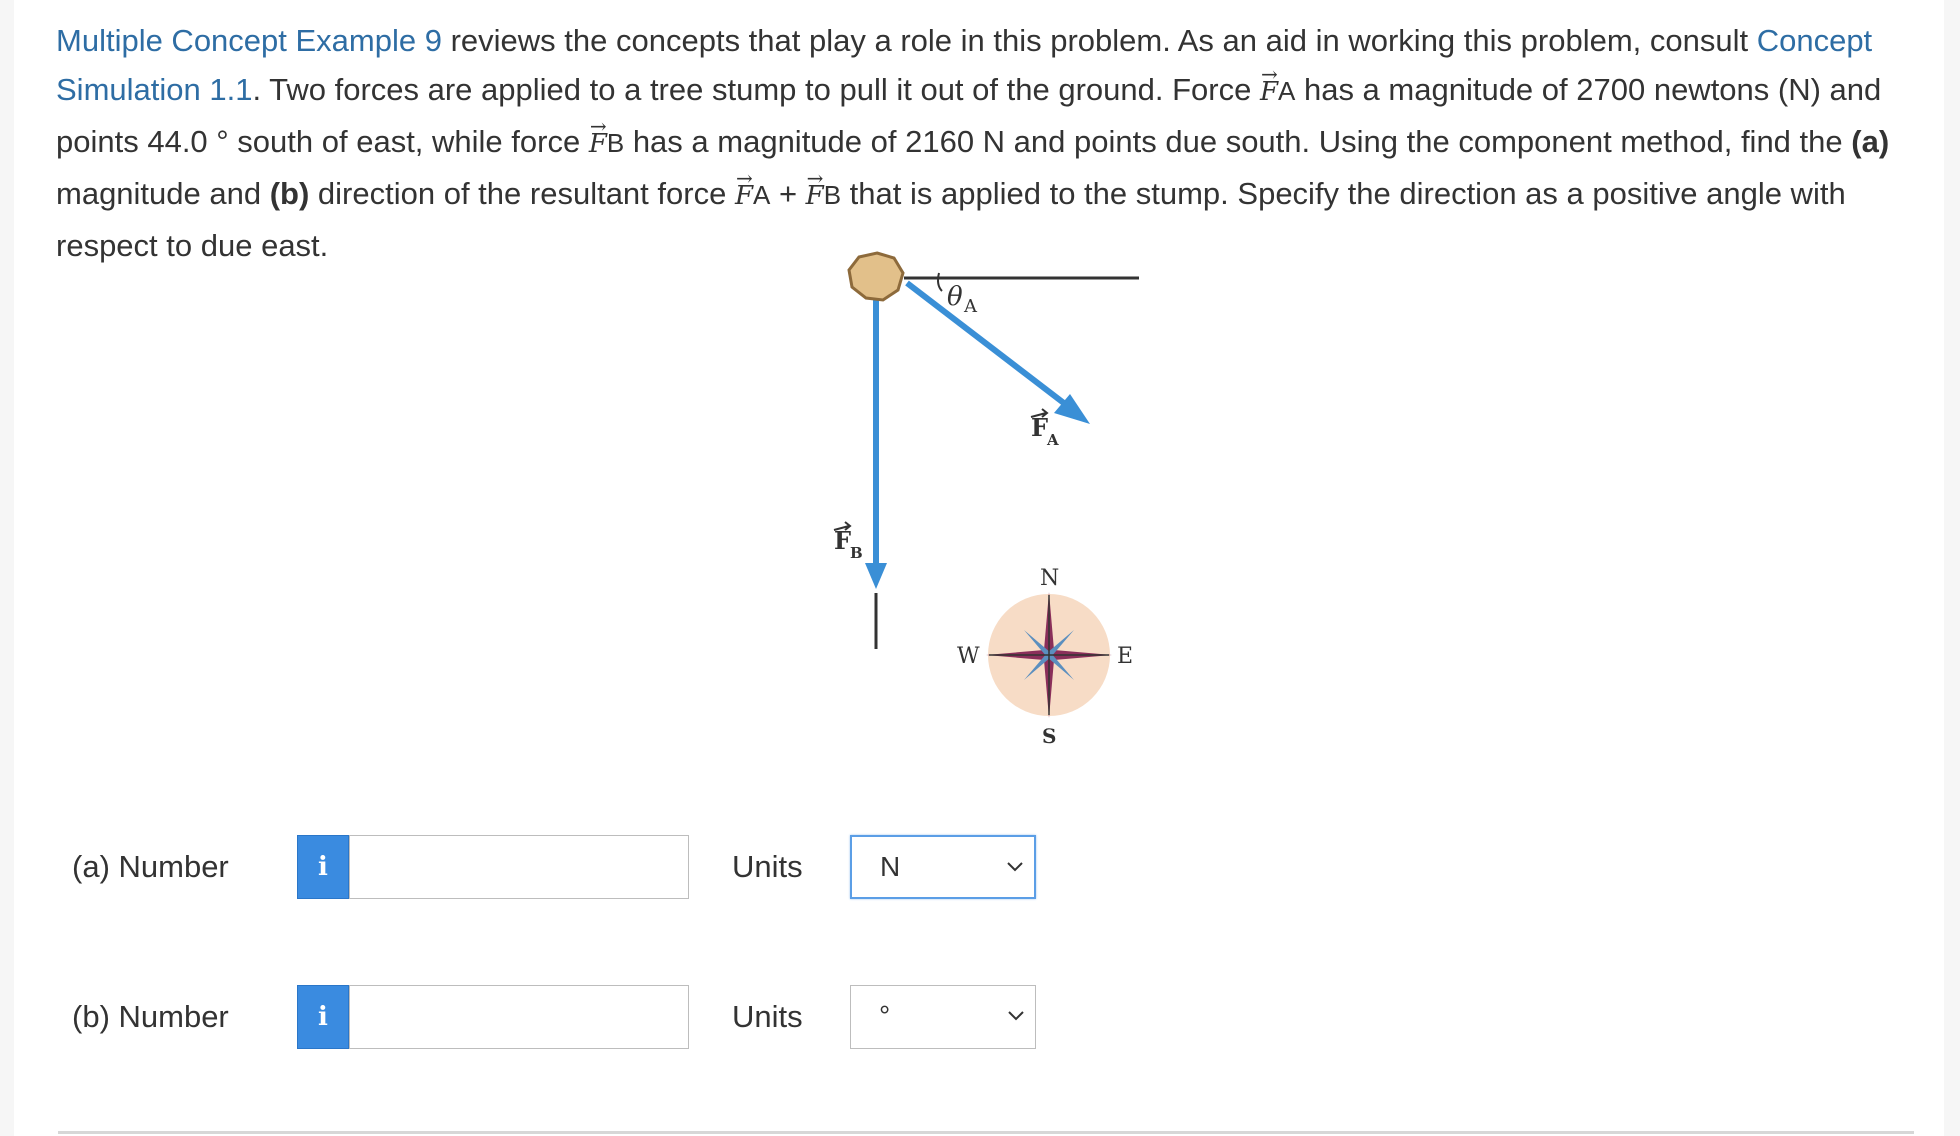  I want to click on force-a-sub-label: A, so click(1052, 440).